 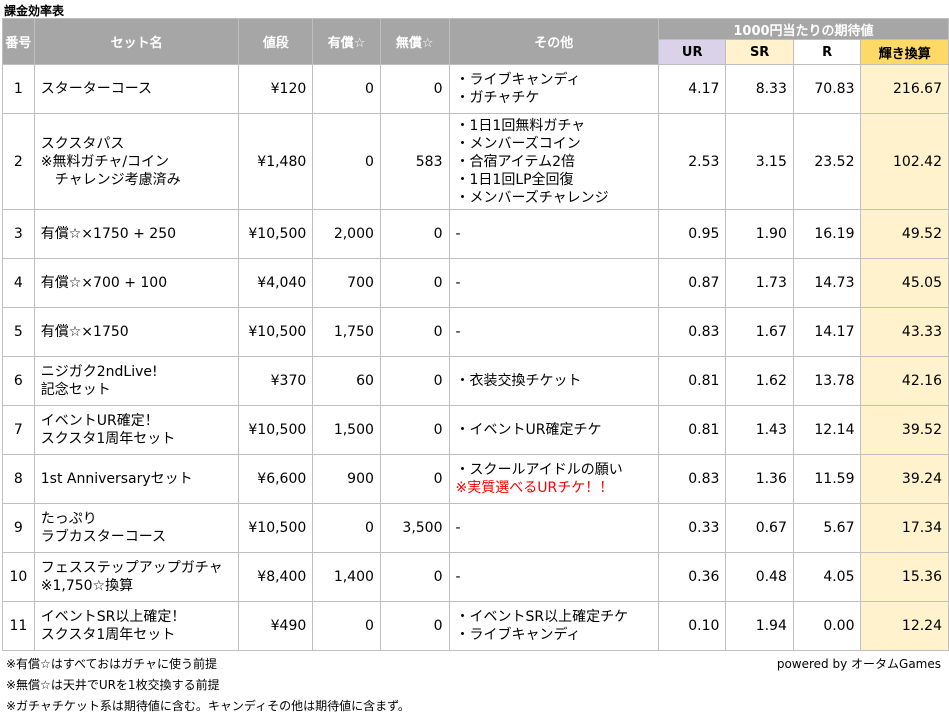 I want to click on cell-ur: 0.95, so click(x=692, y=234).